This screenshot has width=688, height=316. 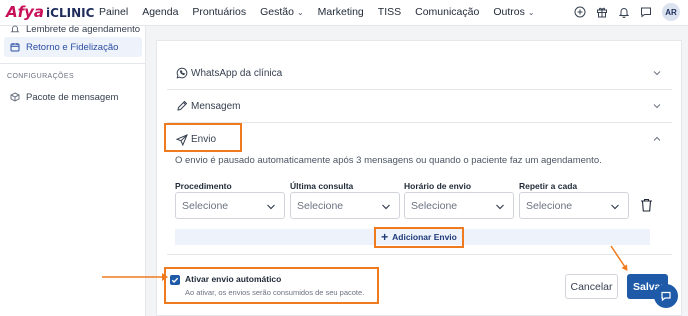 What do you see at coordinates (548, 186) in the screenshot?
I see `column-label-repetir: Repetir a cada` at bounding box center [548, 186].